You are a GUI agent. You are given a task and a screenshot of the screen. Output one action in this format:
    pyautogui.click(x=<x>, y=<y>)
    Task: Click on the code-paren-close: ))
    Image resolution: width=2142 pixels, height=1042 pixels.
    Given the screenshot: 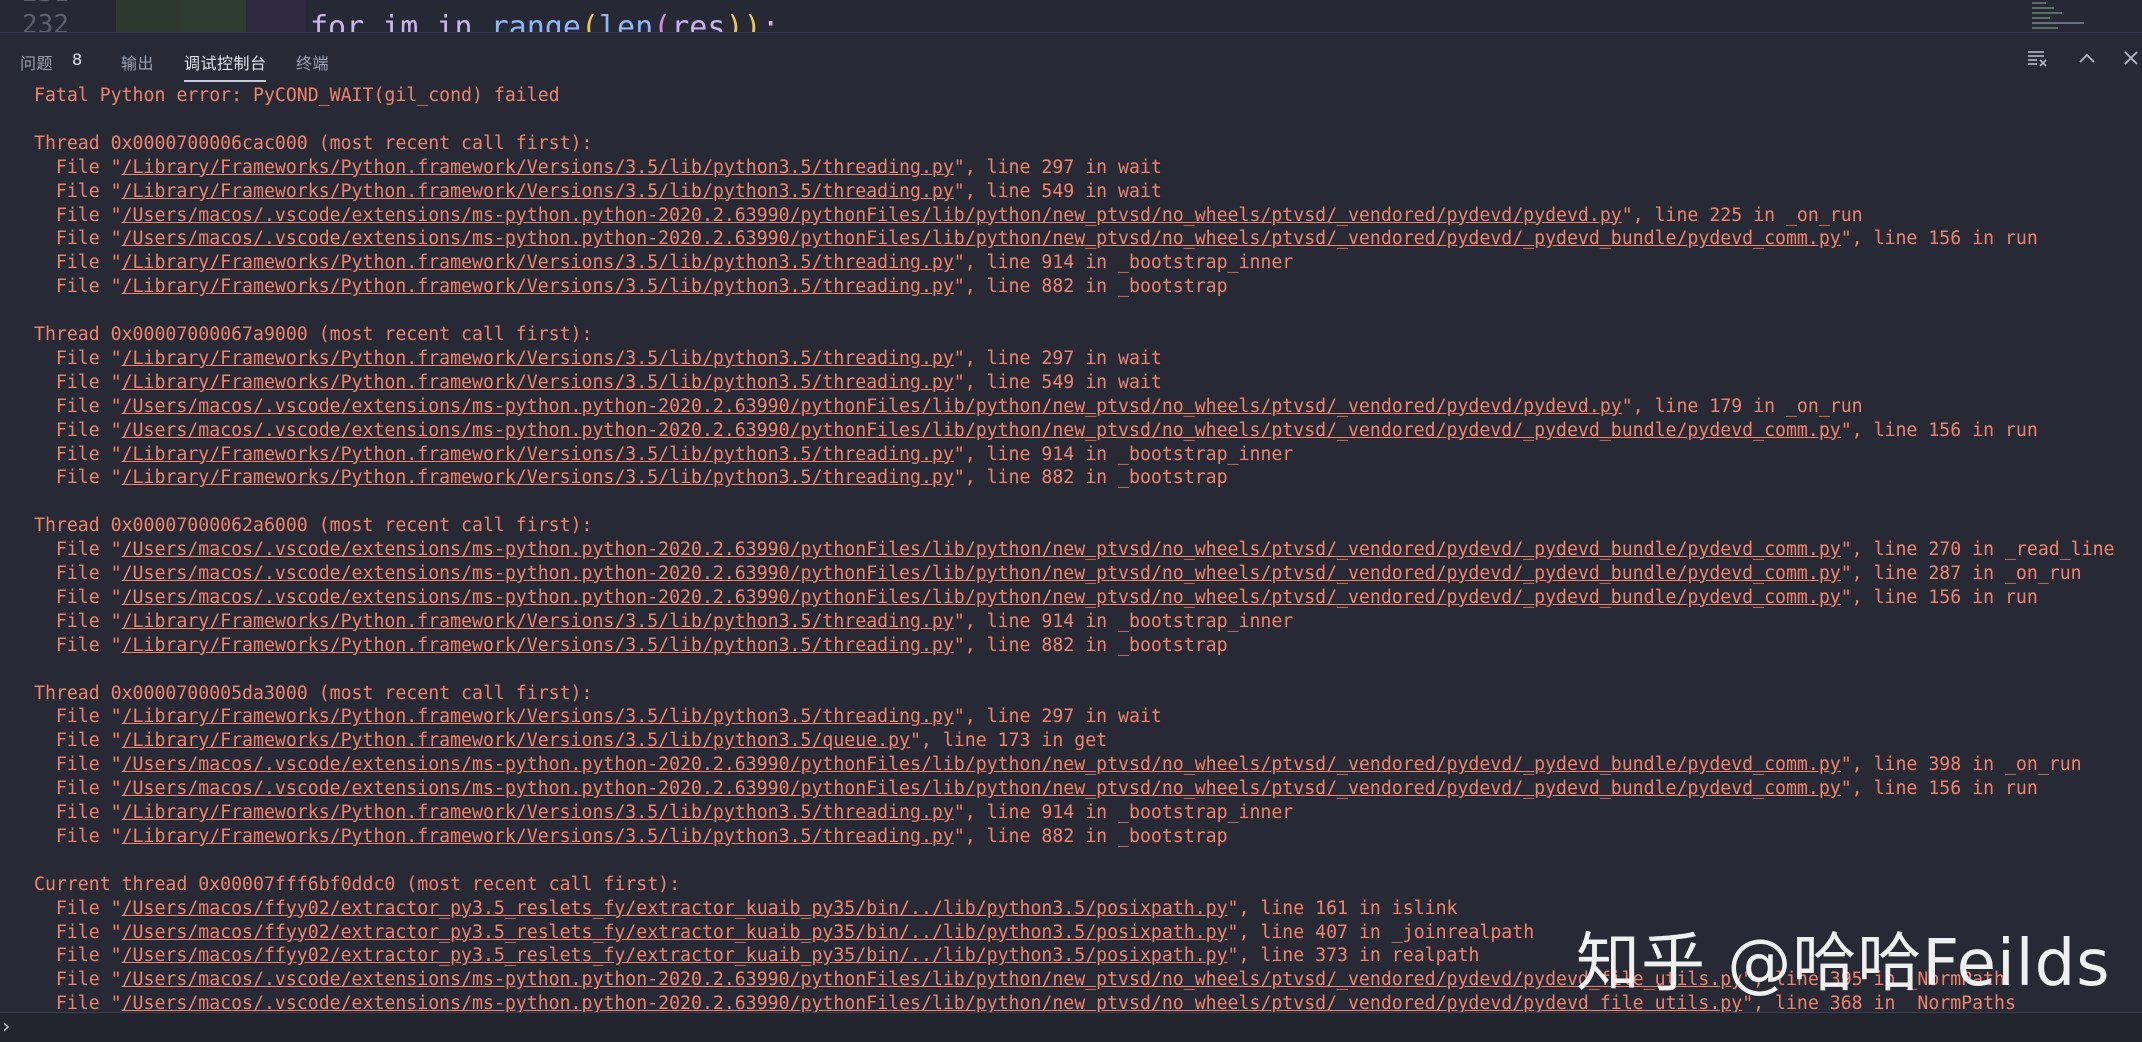 What is the action you would take?
    pyautogui.click(x=743, y=21)
    